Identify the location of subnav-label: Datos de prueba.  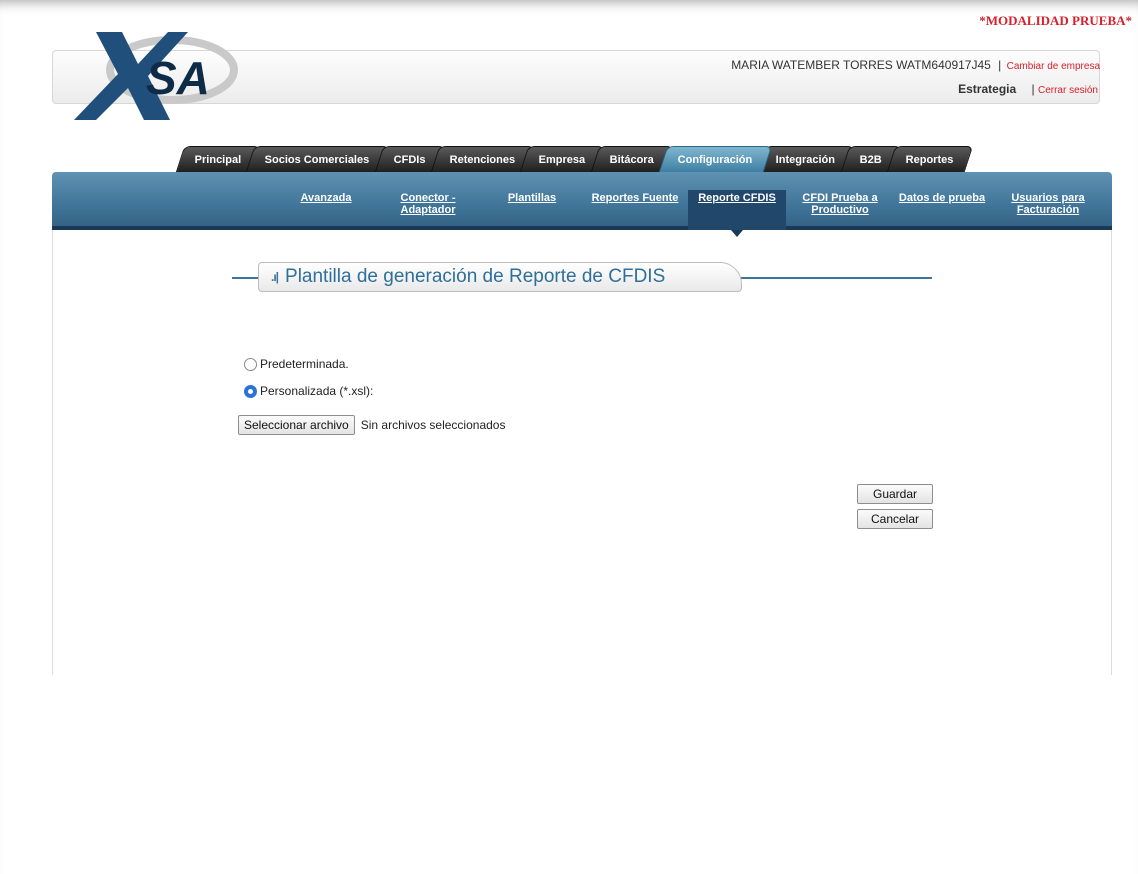
(942, 198).